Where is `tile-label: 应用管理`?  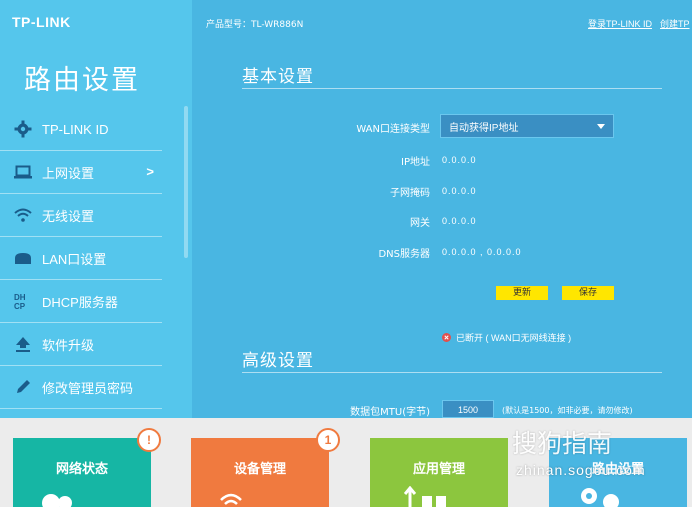 tile-label: 应用管理 is located at coordinates (438, 469).